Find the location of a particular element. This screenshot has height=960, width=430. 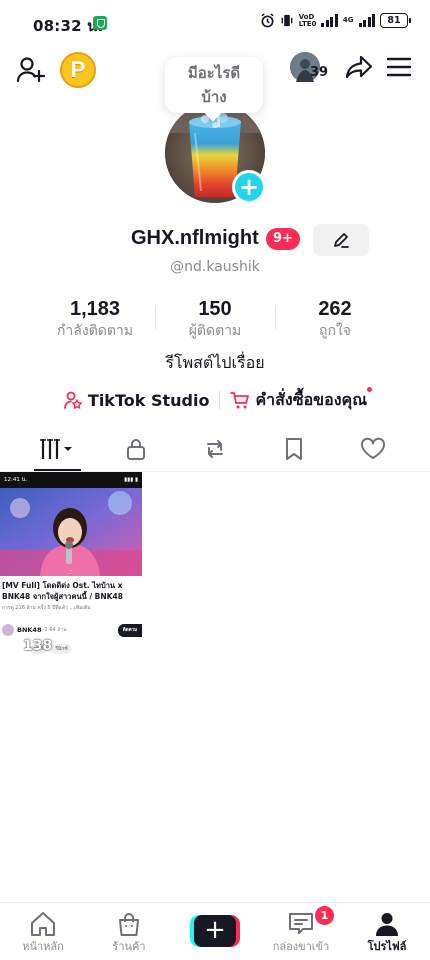

orders-link: คำสั่งซื้อของคุณ is located at coordinates (301, 399).